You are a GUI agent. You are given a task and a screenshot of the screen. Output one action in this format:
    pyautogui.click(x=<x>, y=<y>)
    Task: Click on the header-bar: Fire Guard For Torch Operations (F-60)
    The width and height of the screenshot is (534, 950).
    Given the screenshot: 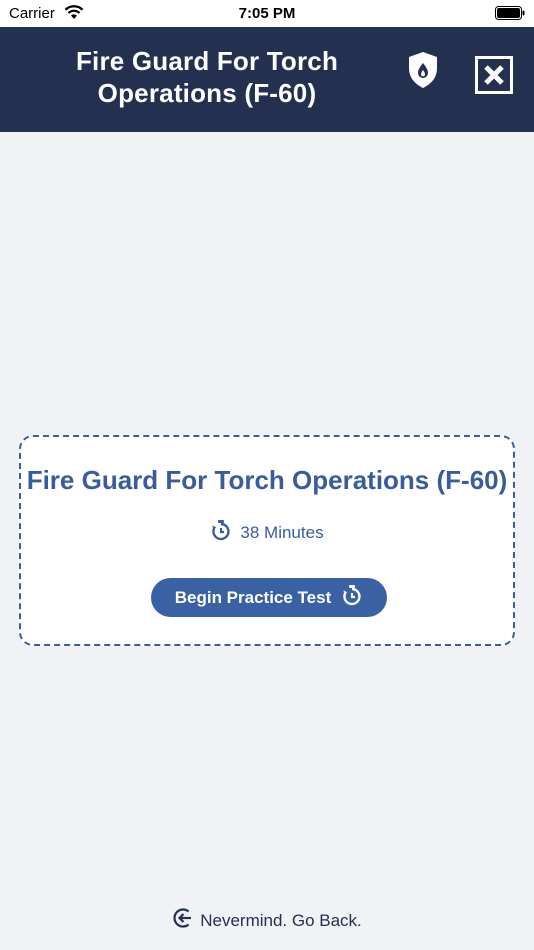 What is the action you would take?
    pyautogui.click(x=267, y=79)
    